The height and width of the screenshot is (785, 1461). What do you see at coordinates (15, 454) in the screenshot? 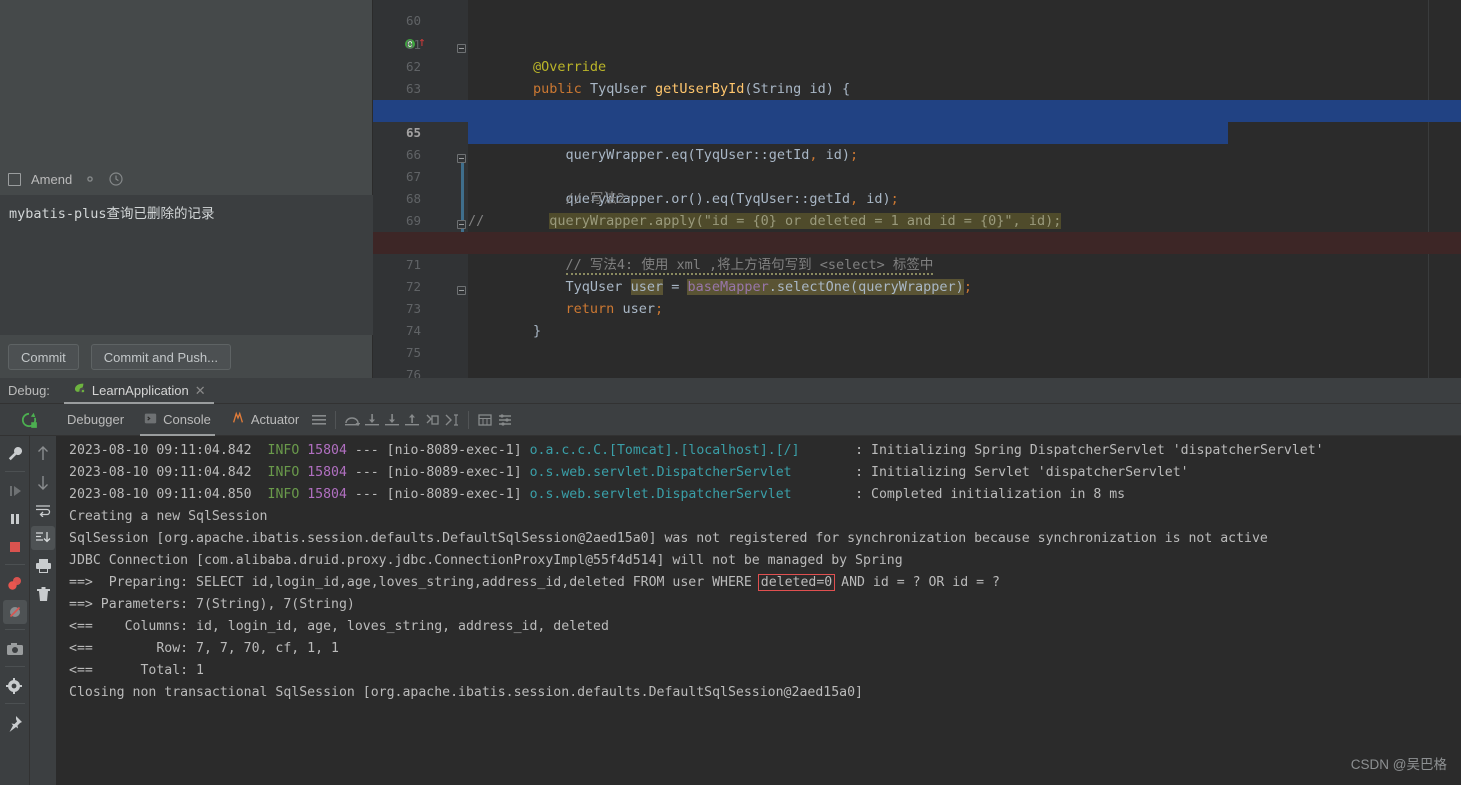
I see `wrench-icon` at bounding box center [15, 454].